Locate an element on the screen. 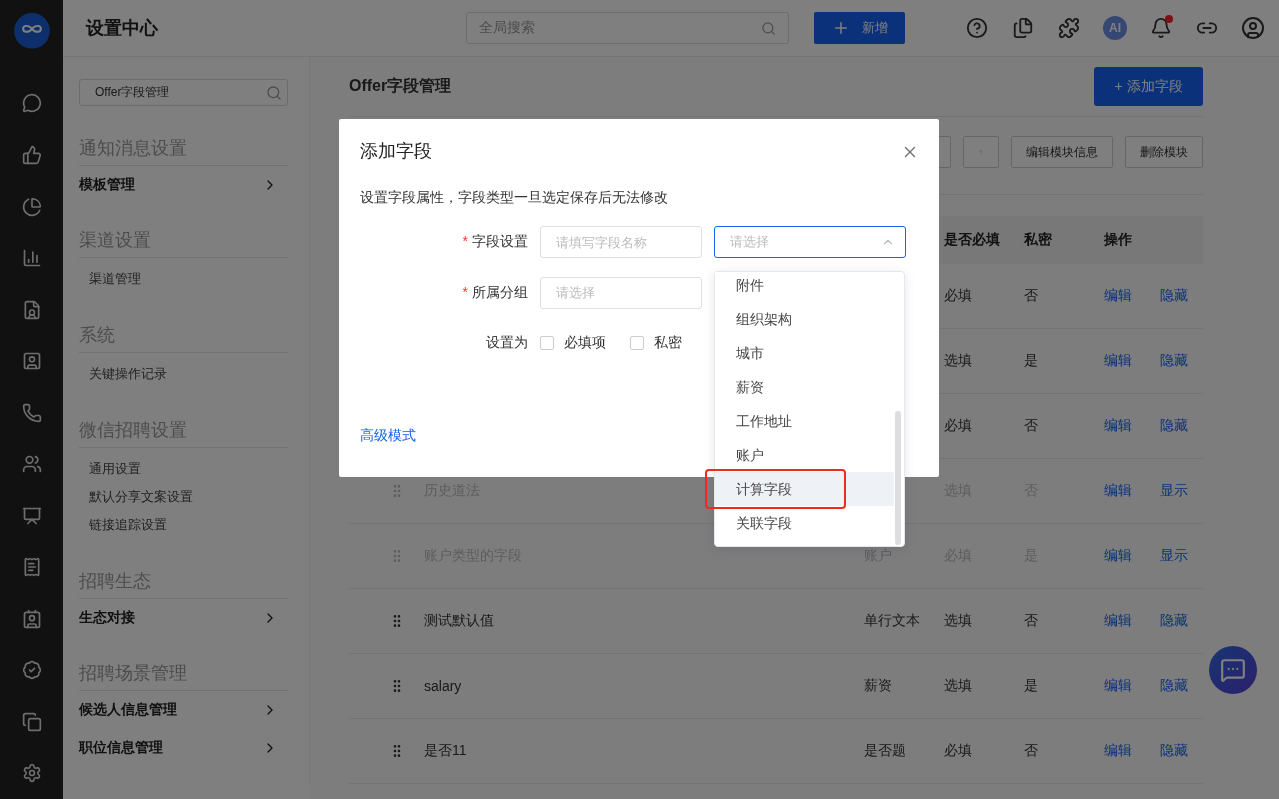 This screenshot has width=1279, height=799. ai-assistant-button: AI is located at coordinates (1115, 28).